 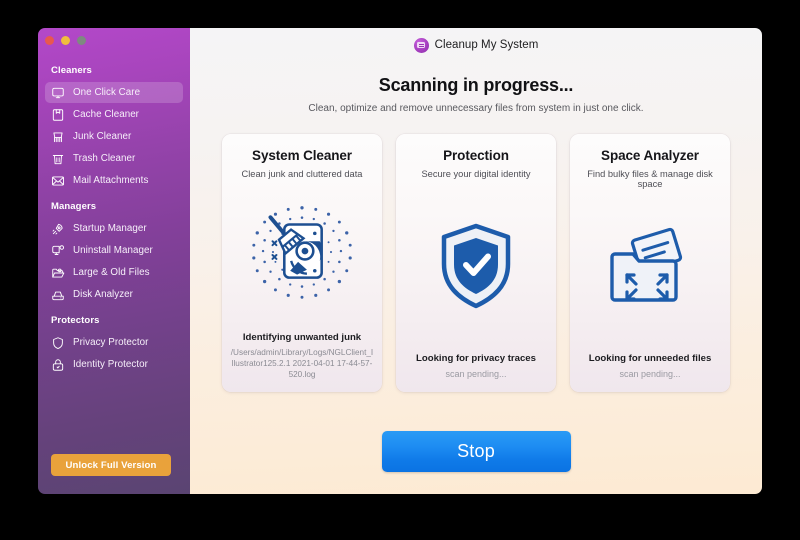 I want to click on shield-check-icon, so click(x=476, y=266).